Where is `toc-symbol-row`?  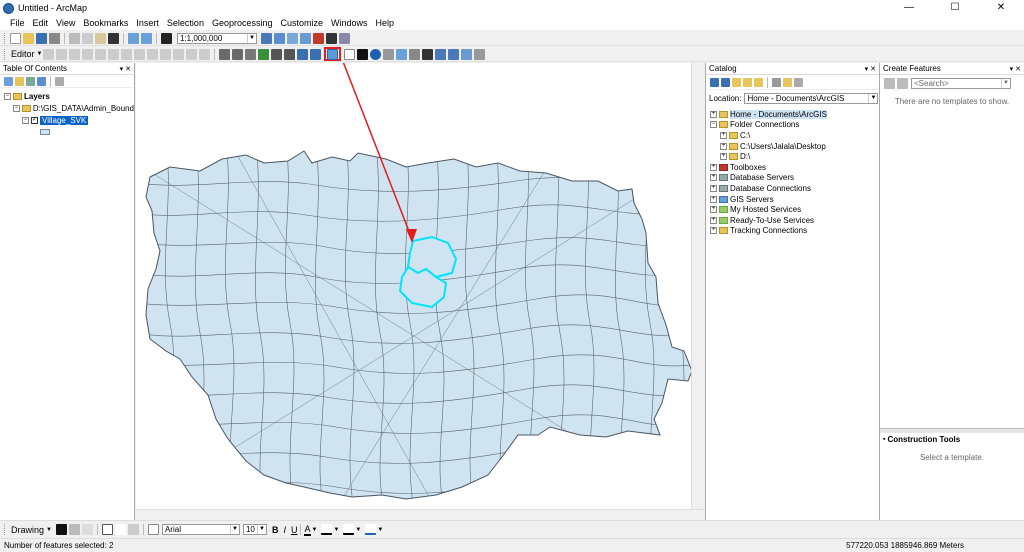
toc-symbol-row is located at coordinates (67, 132).